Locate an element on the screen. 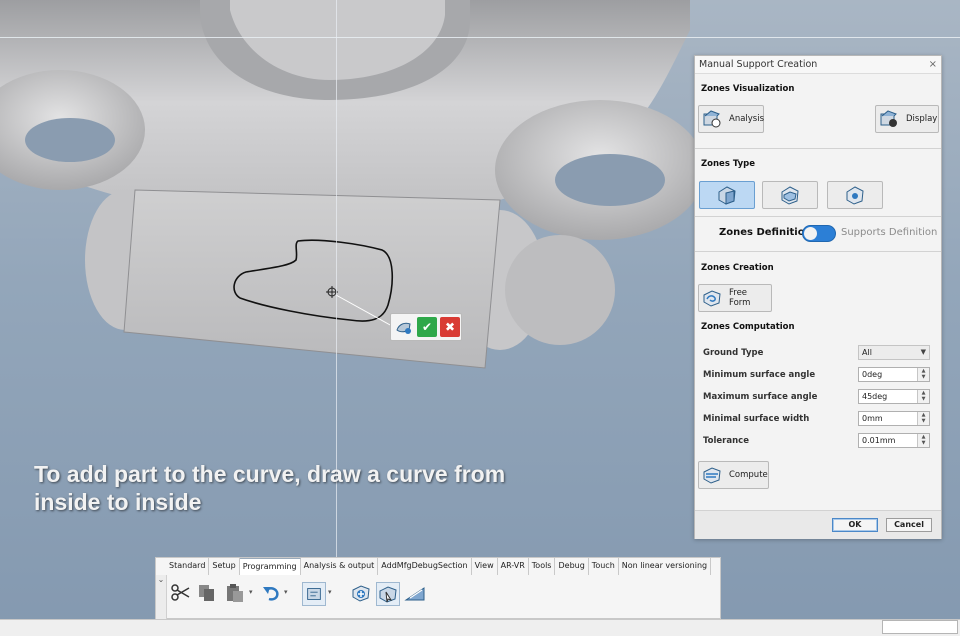  dialog-title: Manual Support Creation is located at coordinates (758, 64).